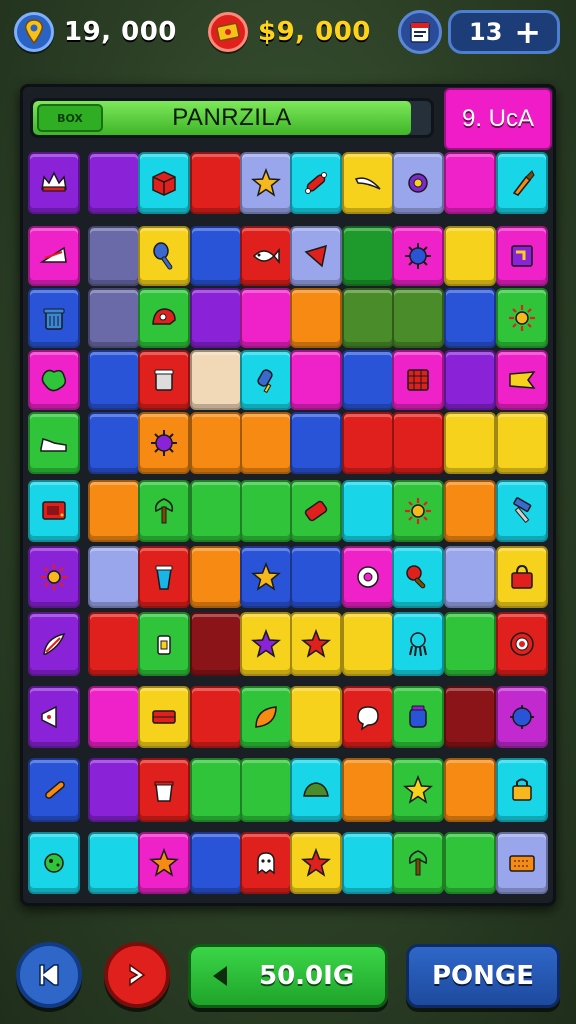  Describe the element at coordinates (504, 32) in the screenshot. I see `lives-pill: 13 +` at that location.